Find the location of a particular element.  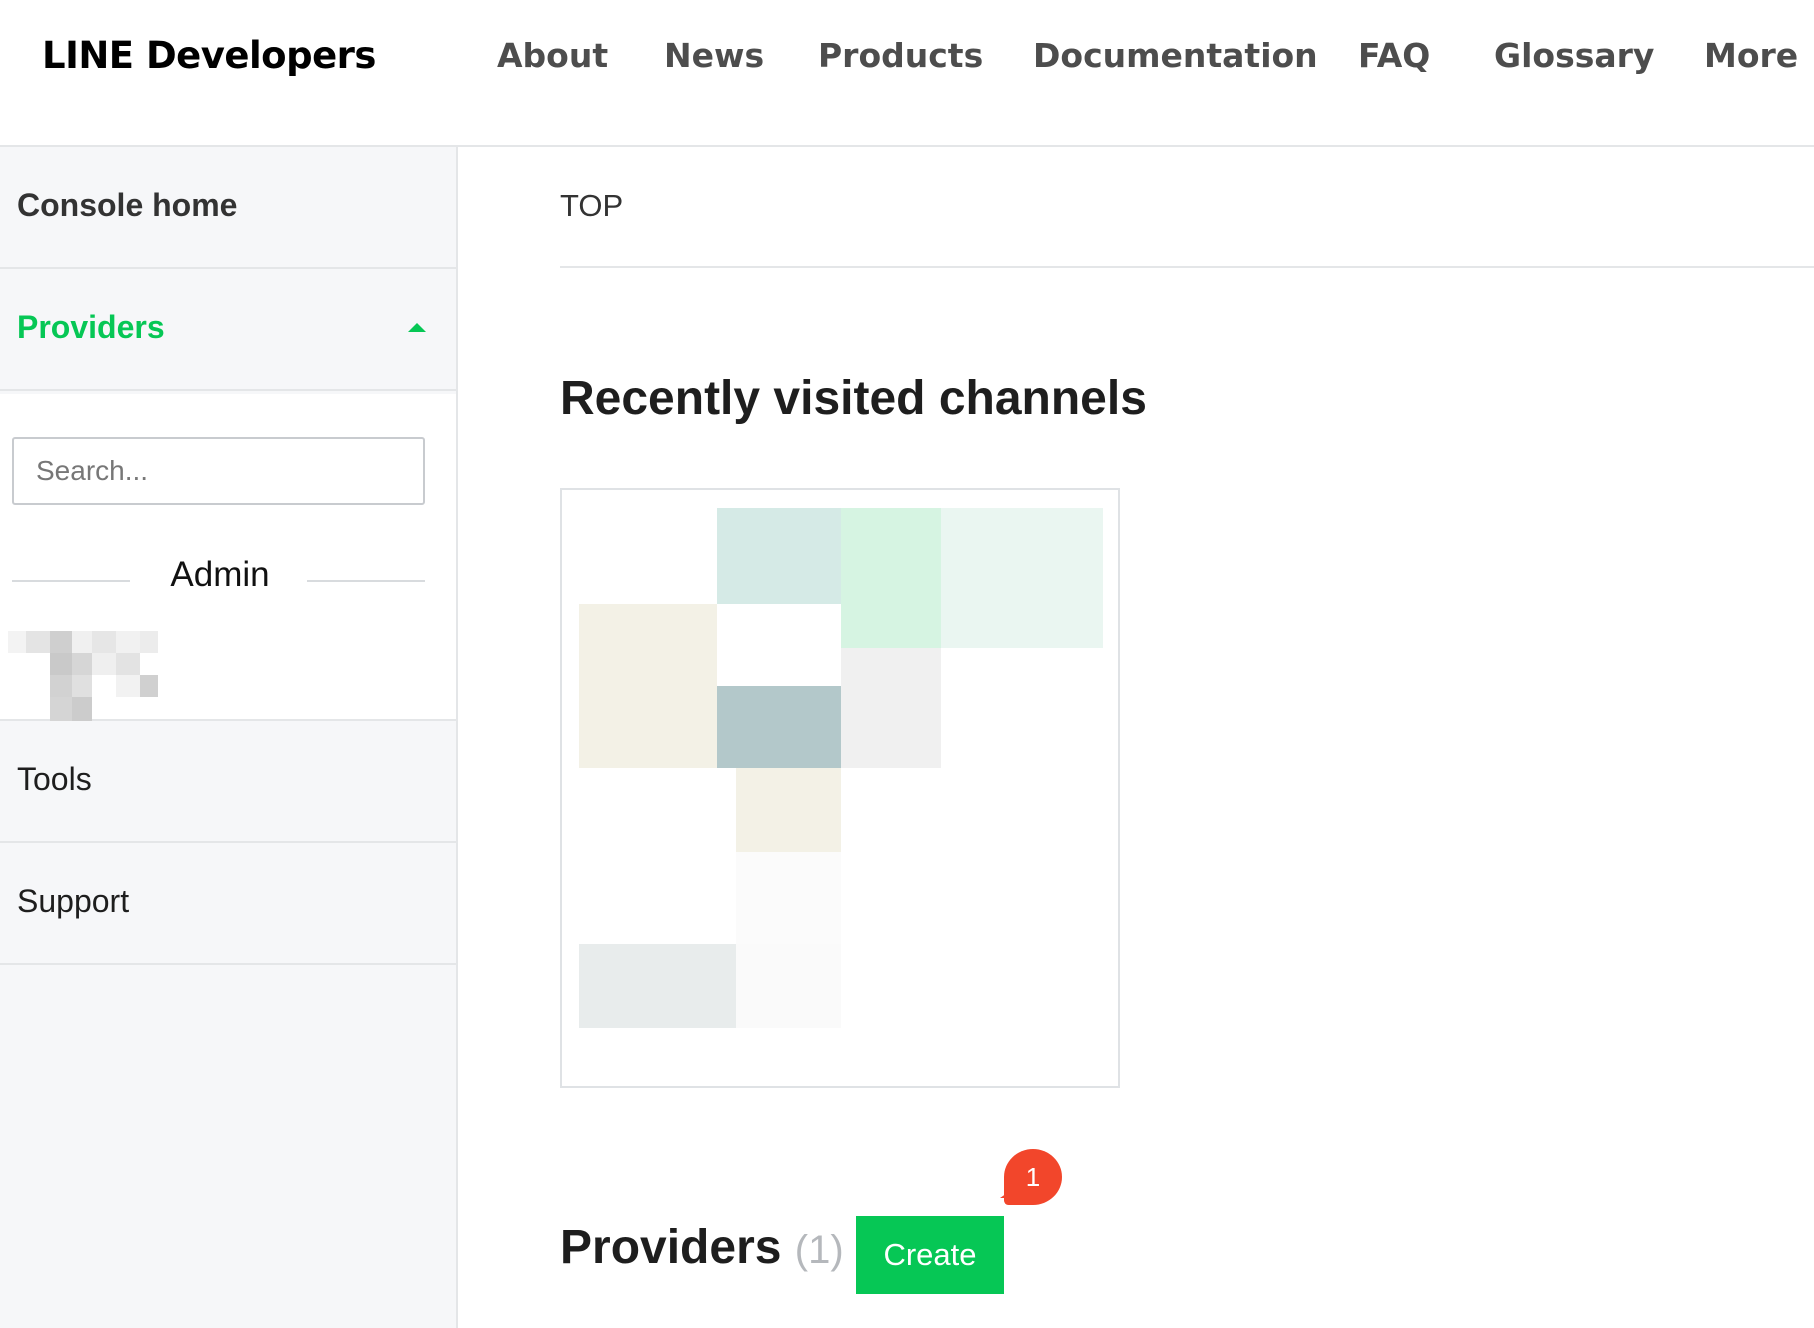

caret-up-icon is located at coordinates (417, 327).